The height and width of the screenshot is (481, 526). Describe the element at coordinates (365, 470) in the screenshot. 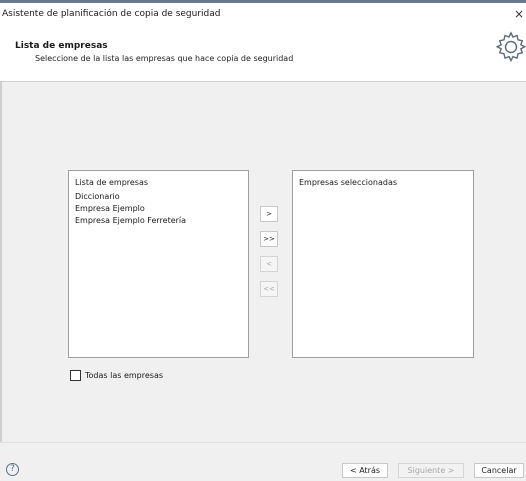

I see `back-button: < Atrás` at that location.